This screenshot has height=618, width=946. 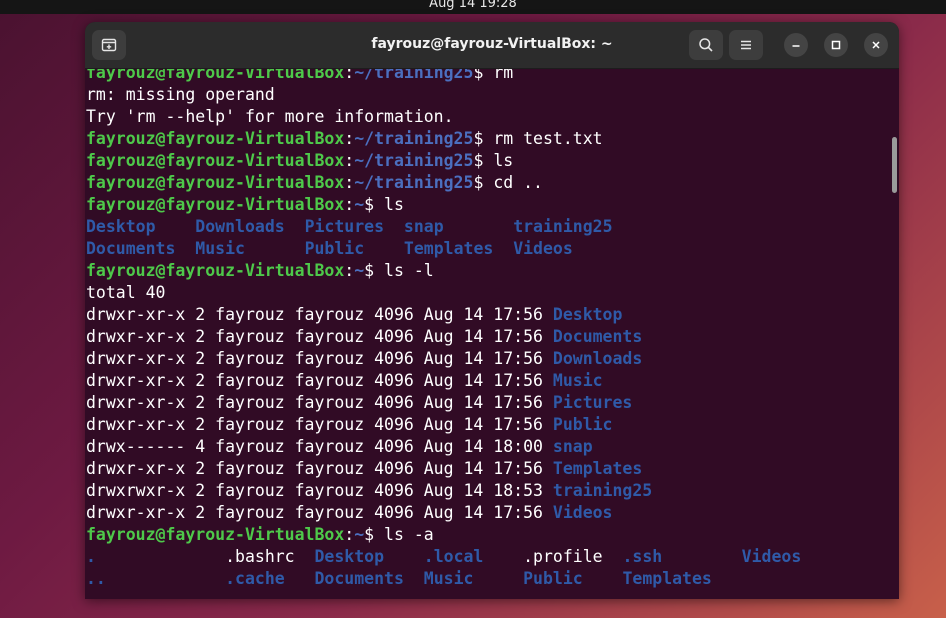 I want to click on directory-name: training25, so click(x=602, y=490).